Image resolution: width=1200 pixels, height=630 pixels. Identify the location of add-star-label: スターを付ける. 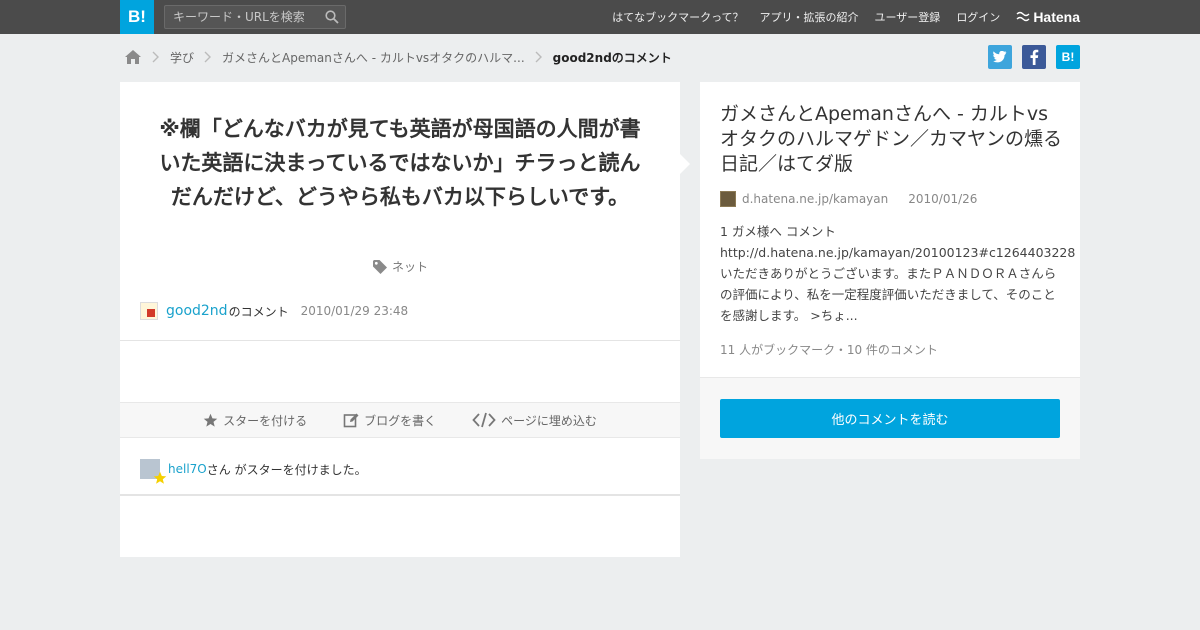
(265, 420).